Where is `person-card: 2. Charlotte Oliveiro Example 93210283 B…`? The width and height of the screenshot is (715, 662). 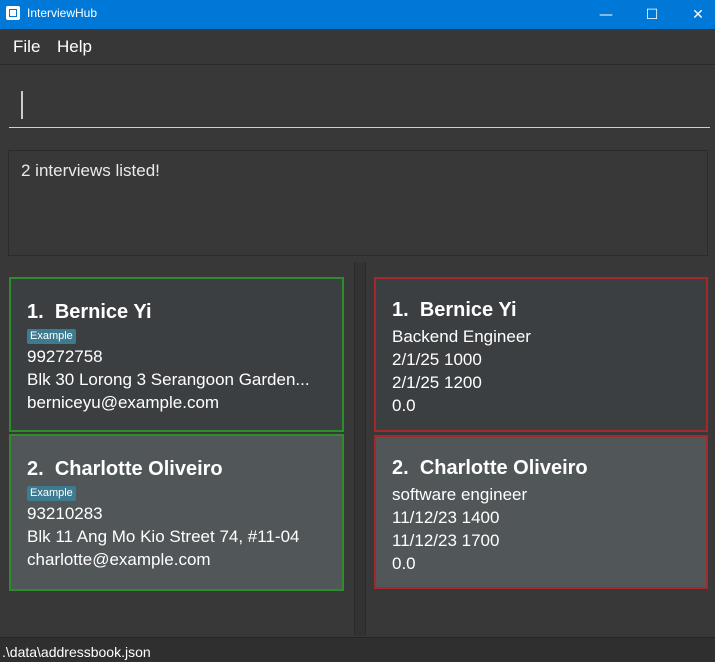
person-card: 2. Charlotte Oliveiro Example 93210283 B… is located at coordinates (176, 512).